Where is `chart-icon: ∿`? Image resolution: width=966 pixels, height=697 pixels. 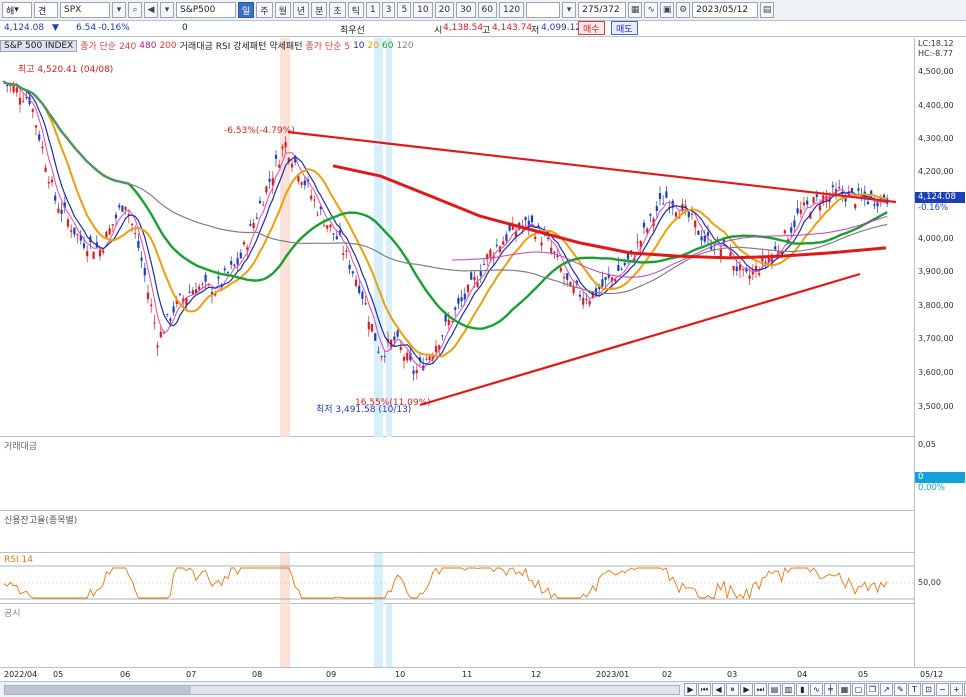 chart-icon: ∿ is located at coordinates (651, 10).